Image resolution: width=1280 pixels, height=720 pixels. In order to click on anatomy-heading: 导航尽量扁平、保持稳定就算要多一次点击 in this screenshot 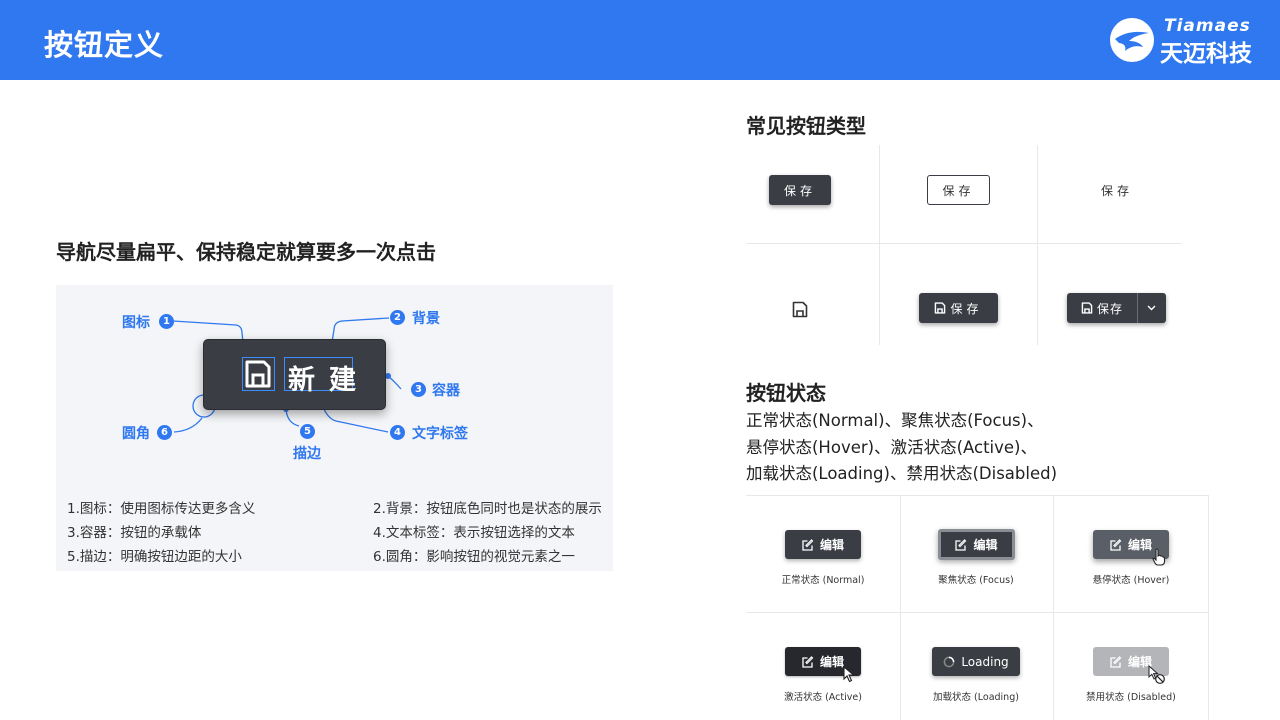, I will do `click(246, 252)`.